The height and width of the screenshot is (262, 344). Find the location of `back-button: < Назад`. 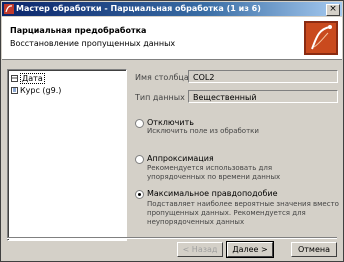

back-button: < Назад is located at coordinates (200, 249).